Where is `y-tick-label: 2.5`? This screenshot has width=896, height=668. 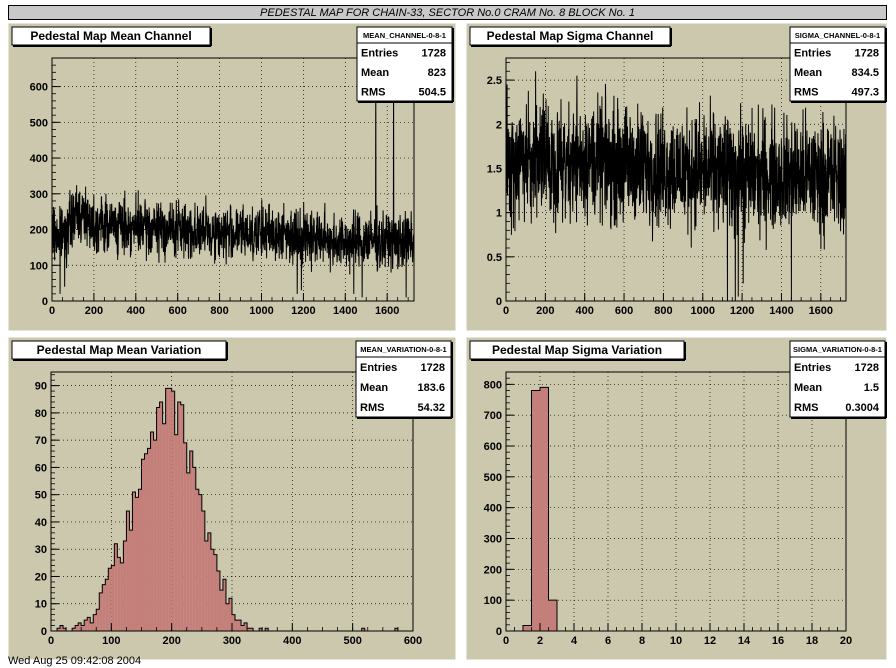
y-tick-label: 2.5 is located at coordinates (494, 81).